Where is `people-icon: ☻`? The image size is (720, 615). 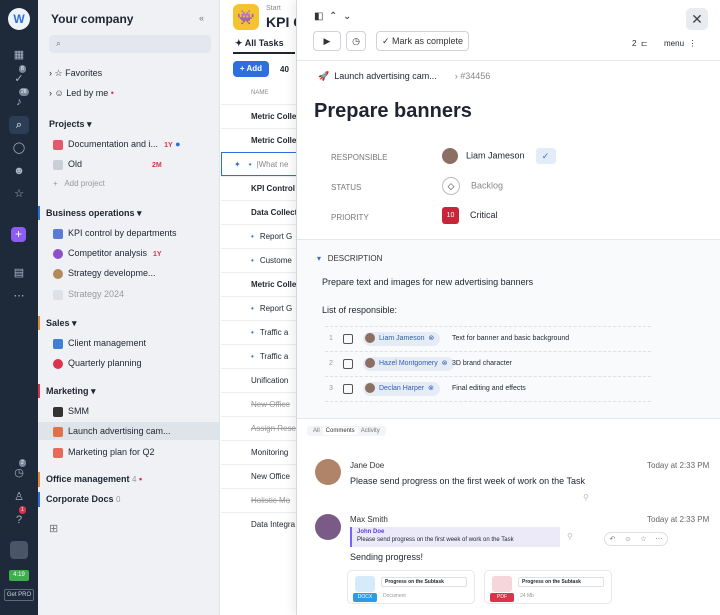 people-icon: ☻ is located at coordinates (19, 171).